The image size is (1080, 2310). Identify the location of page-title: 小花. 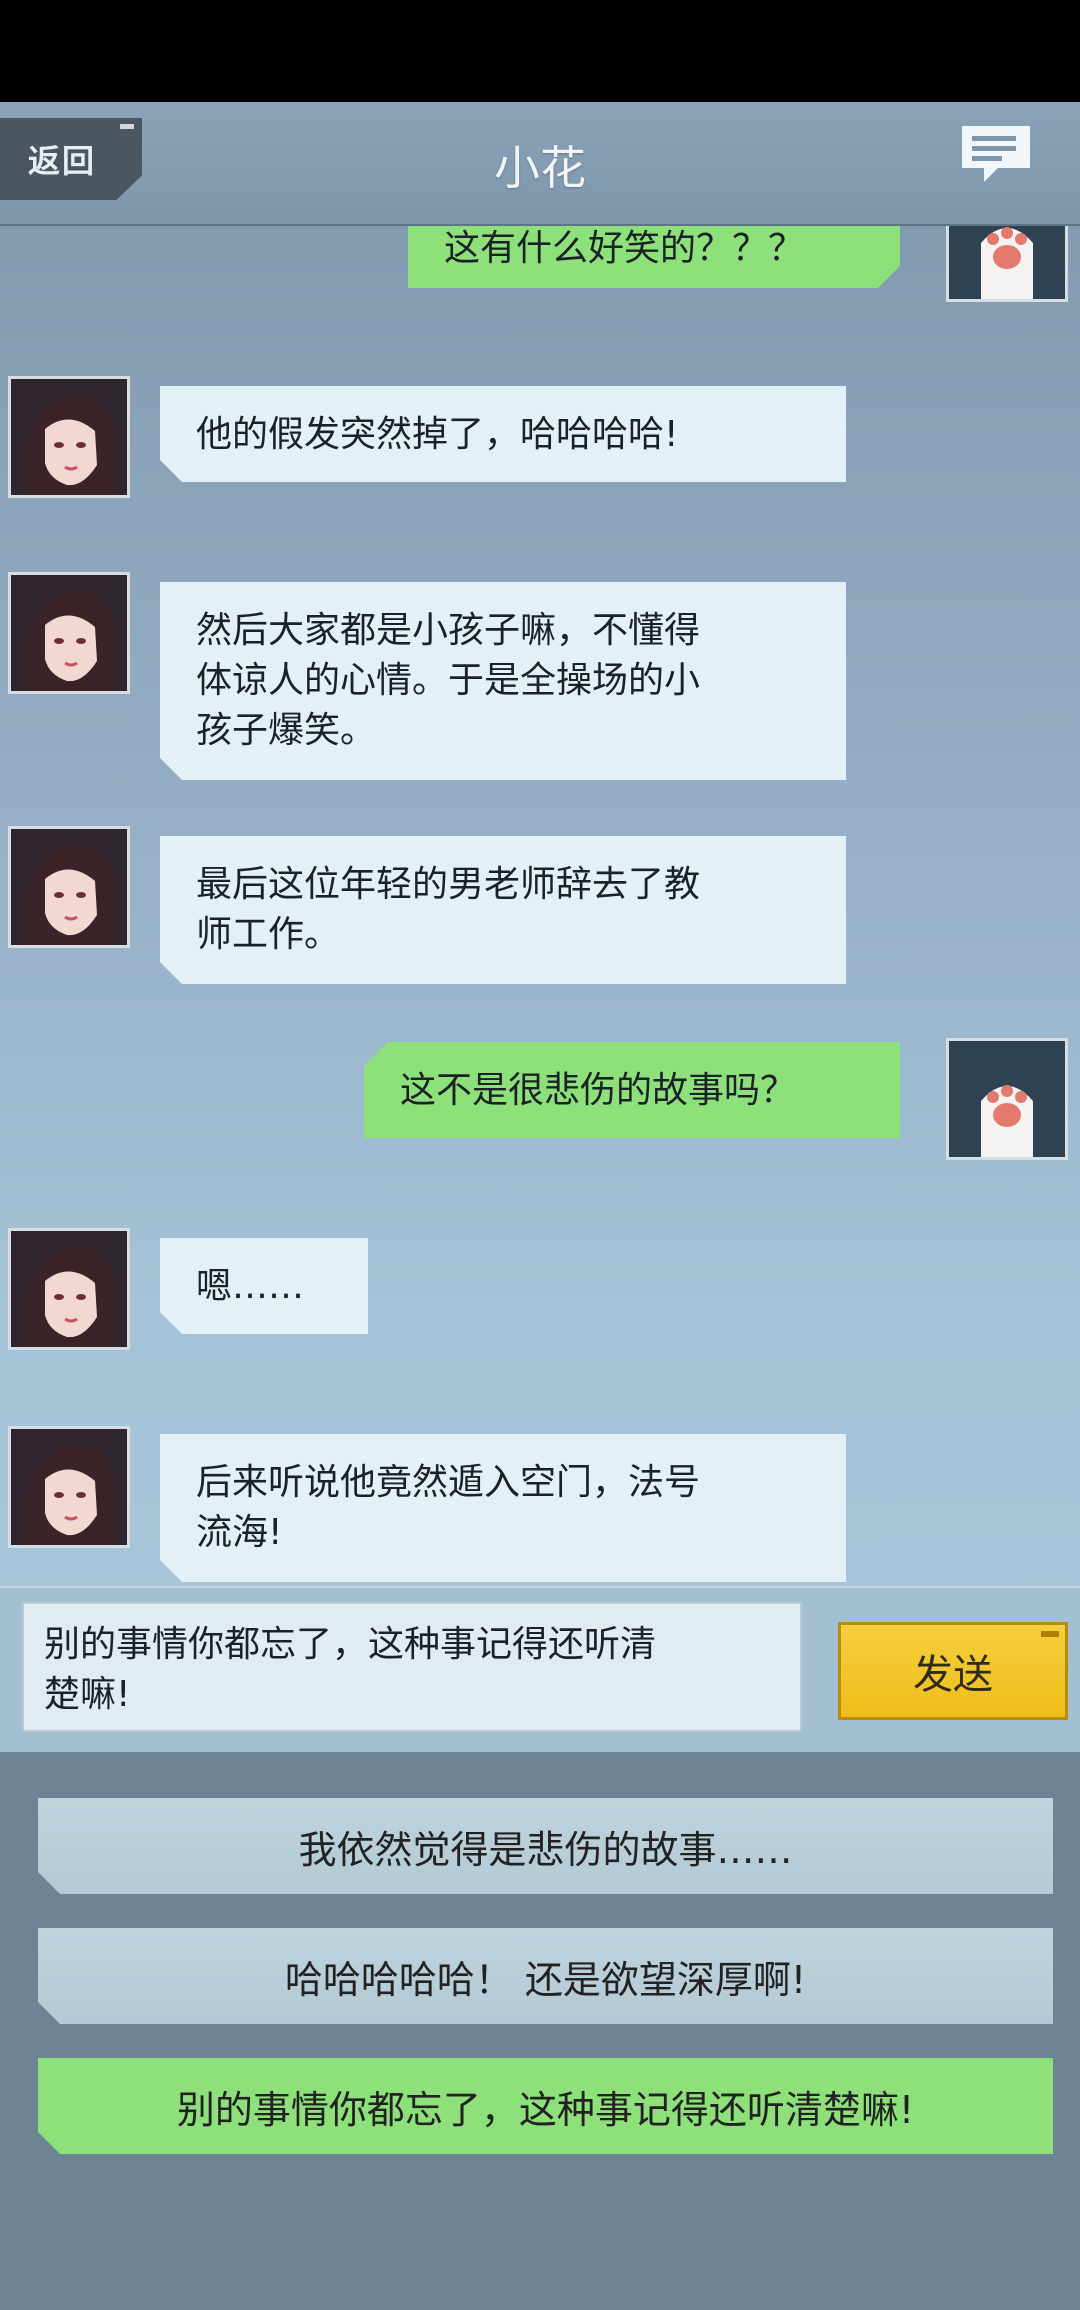
(540, 168).